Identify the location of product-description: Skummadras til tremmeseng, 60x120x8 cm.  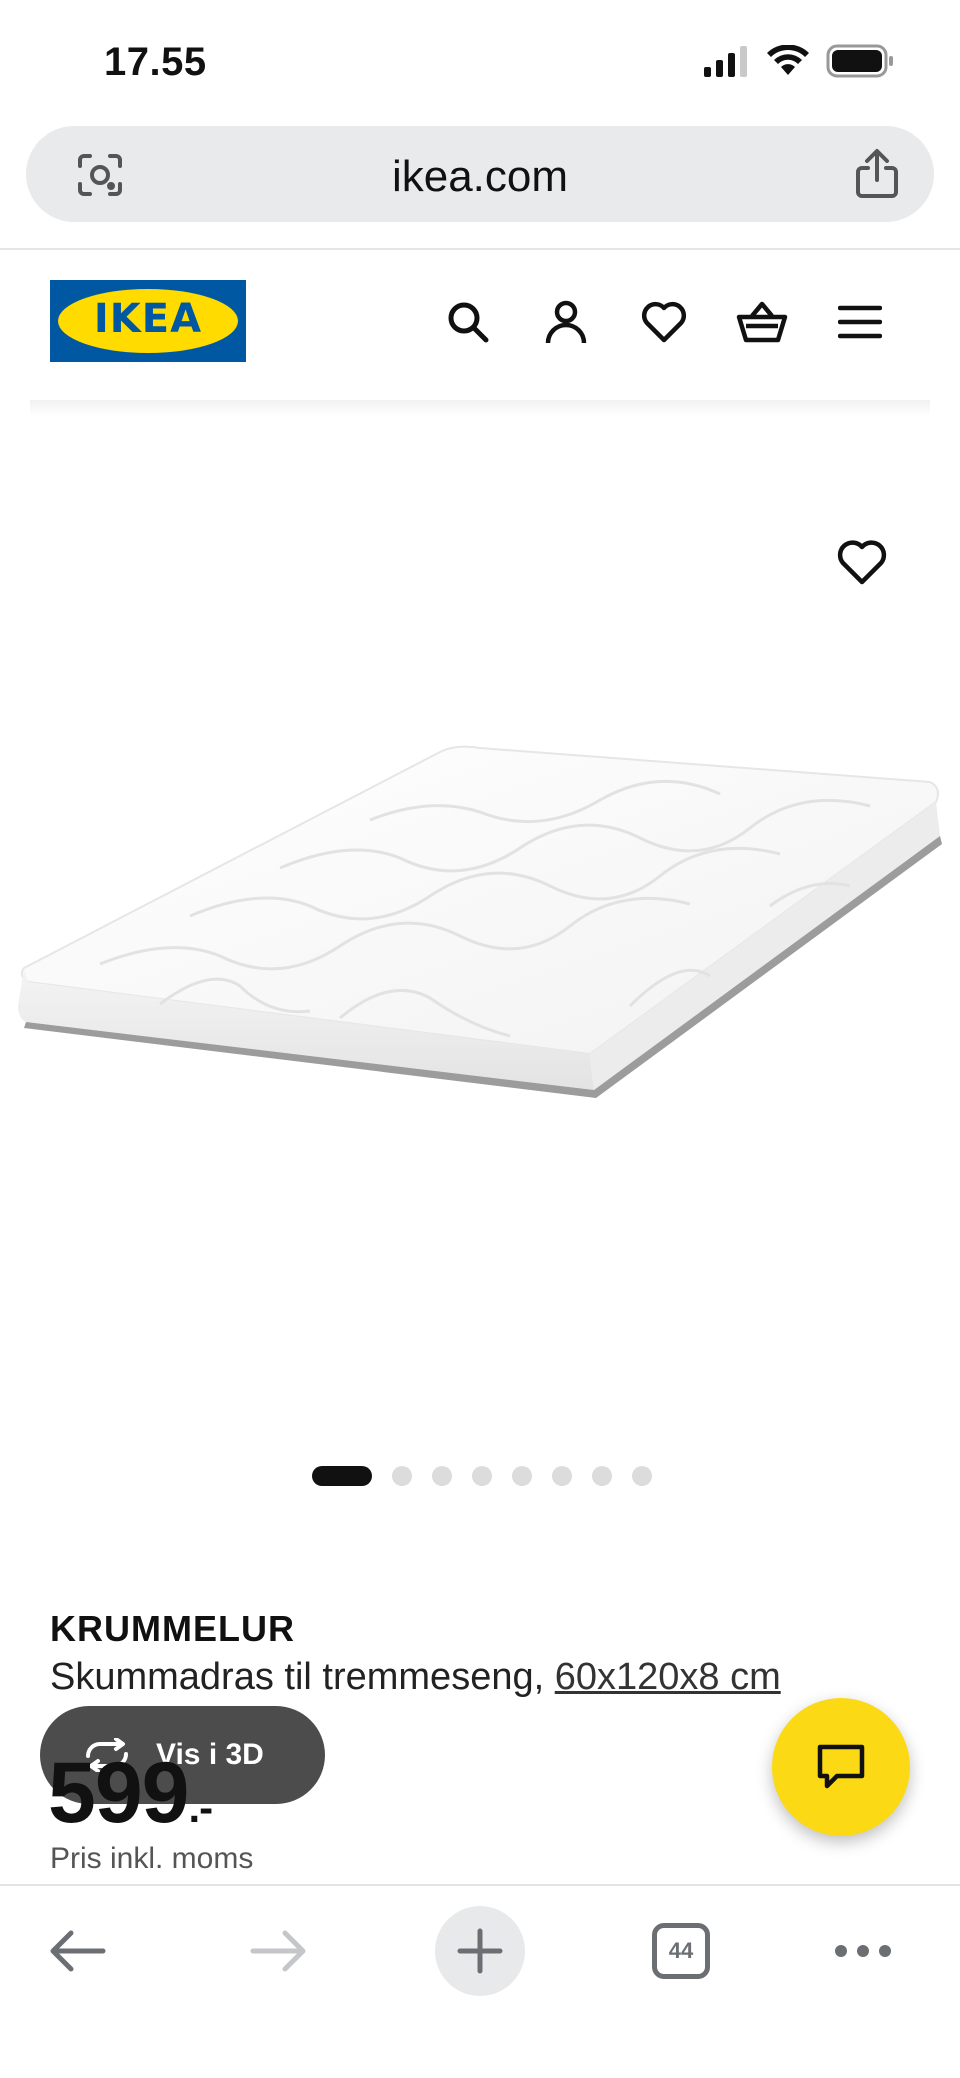
(415, 1677).